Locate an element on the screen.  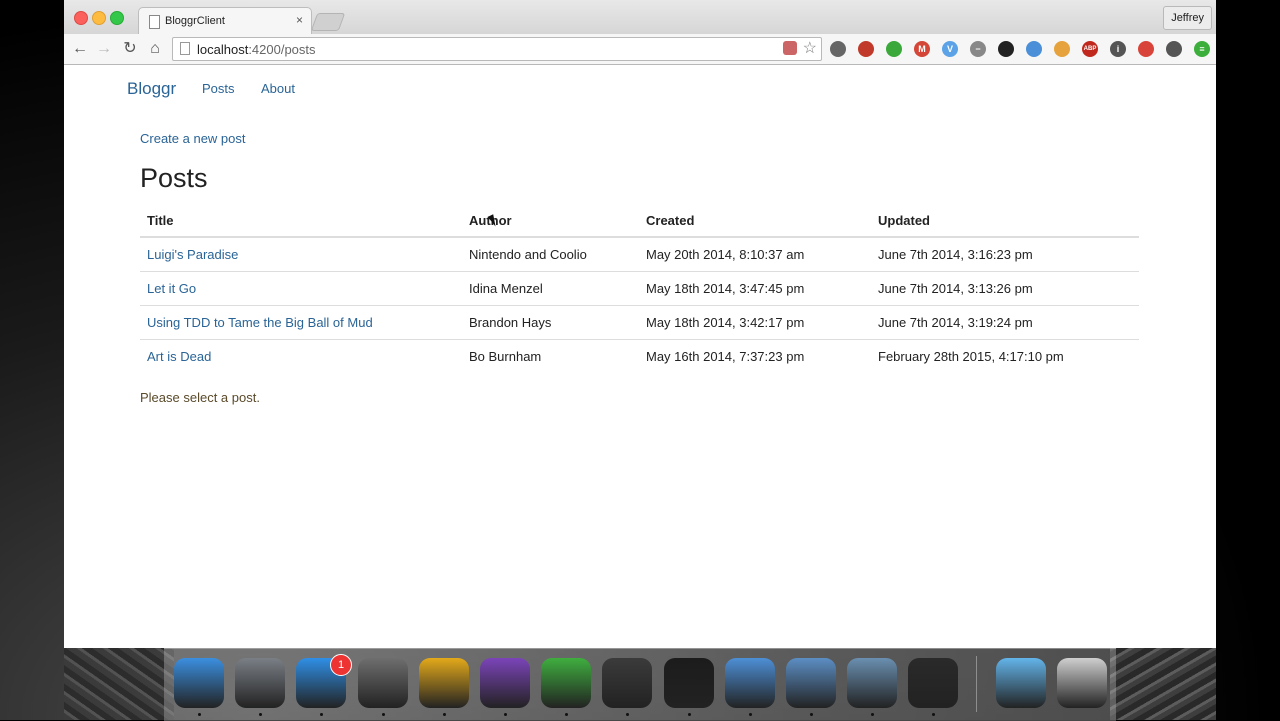
post-title-link: Luigi's Paradise is located at coordinates (301, 254).